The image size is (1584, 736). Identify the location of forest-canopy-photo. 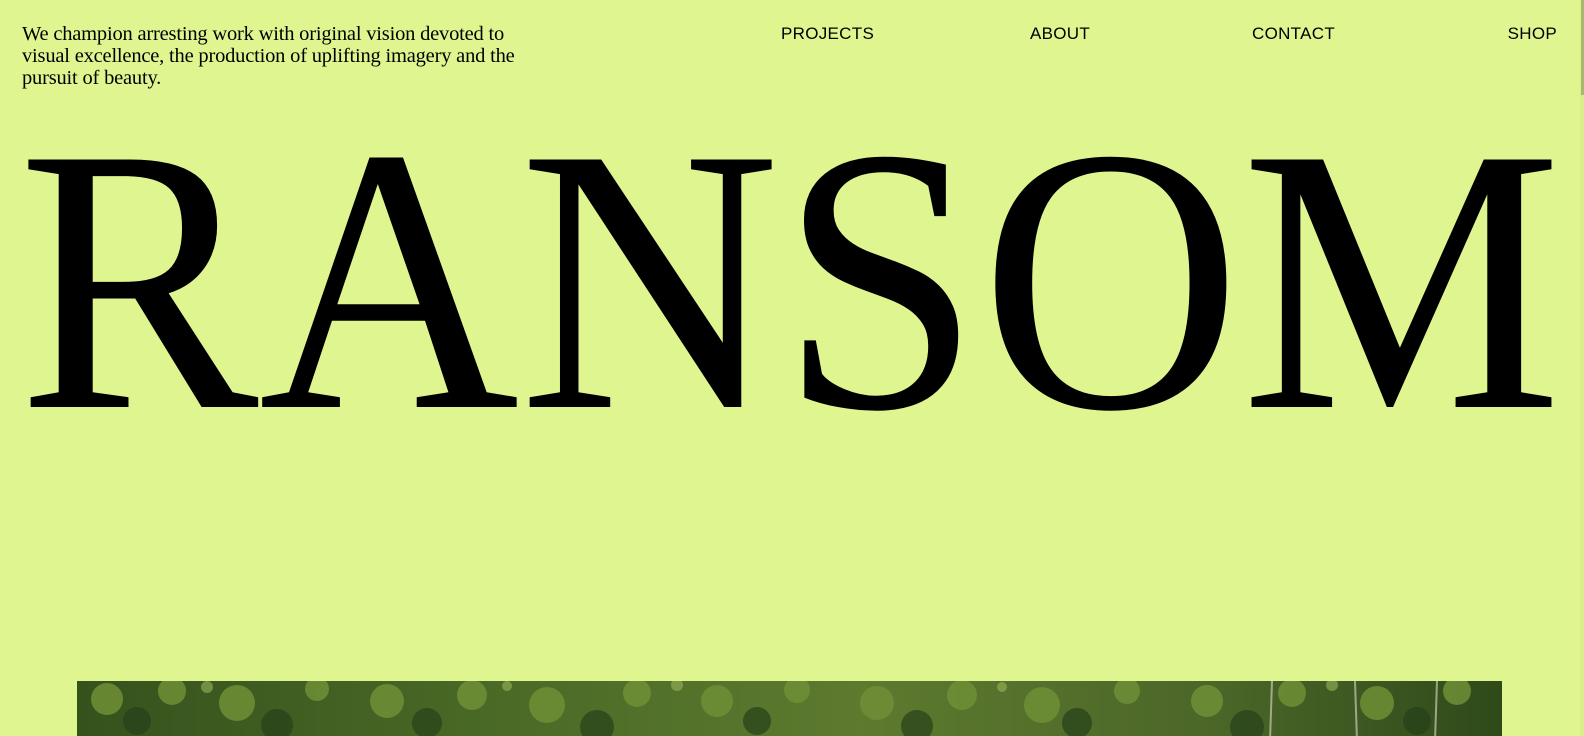
(789, 708).